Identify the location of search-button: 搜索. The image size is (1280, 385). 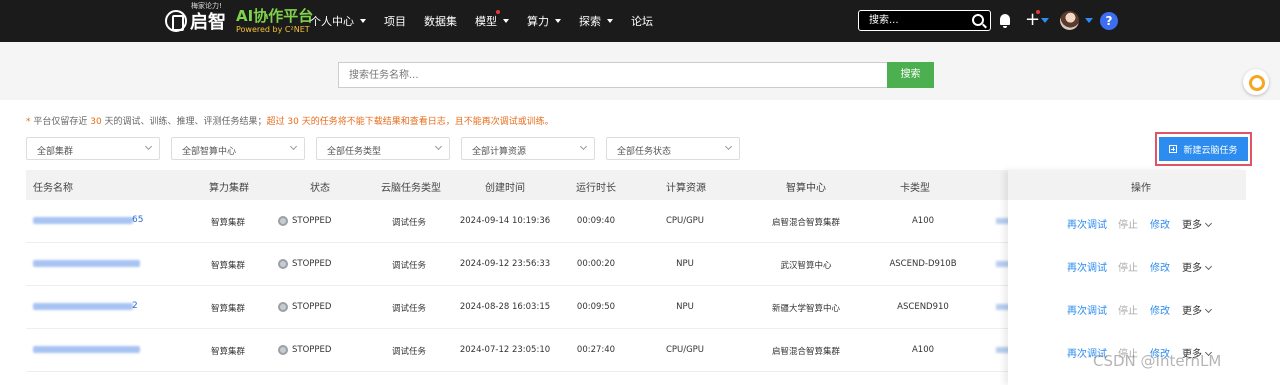
(910, 75).